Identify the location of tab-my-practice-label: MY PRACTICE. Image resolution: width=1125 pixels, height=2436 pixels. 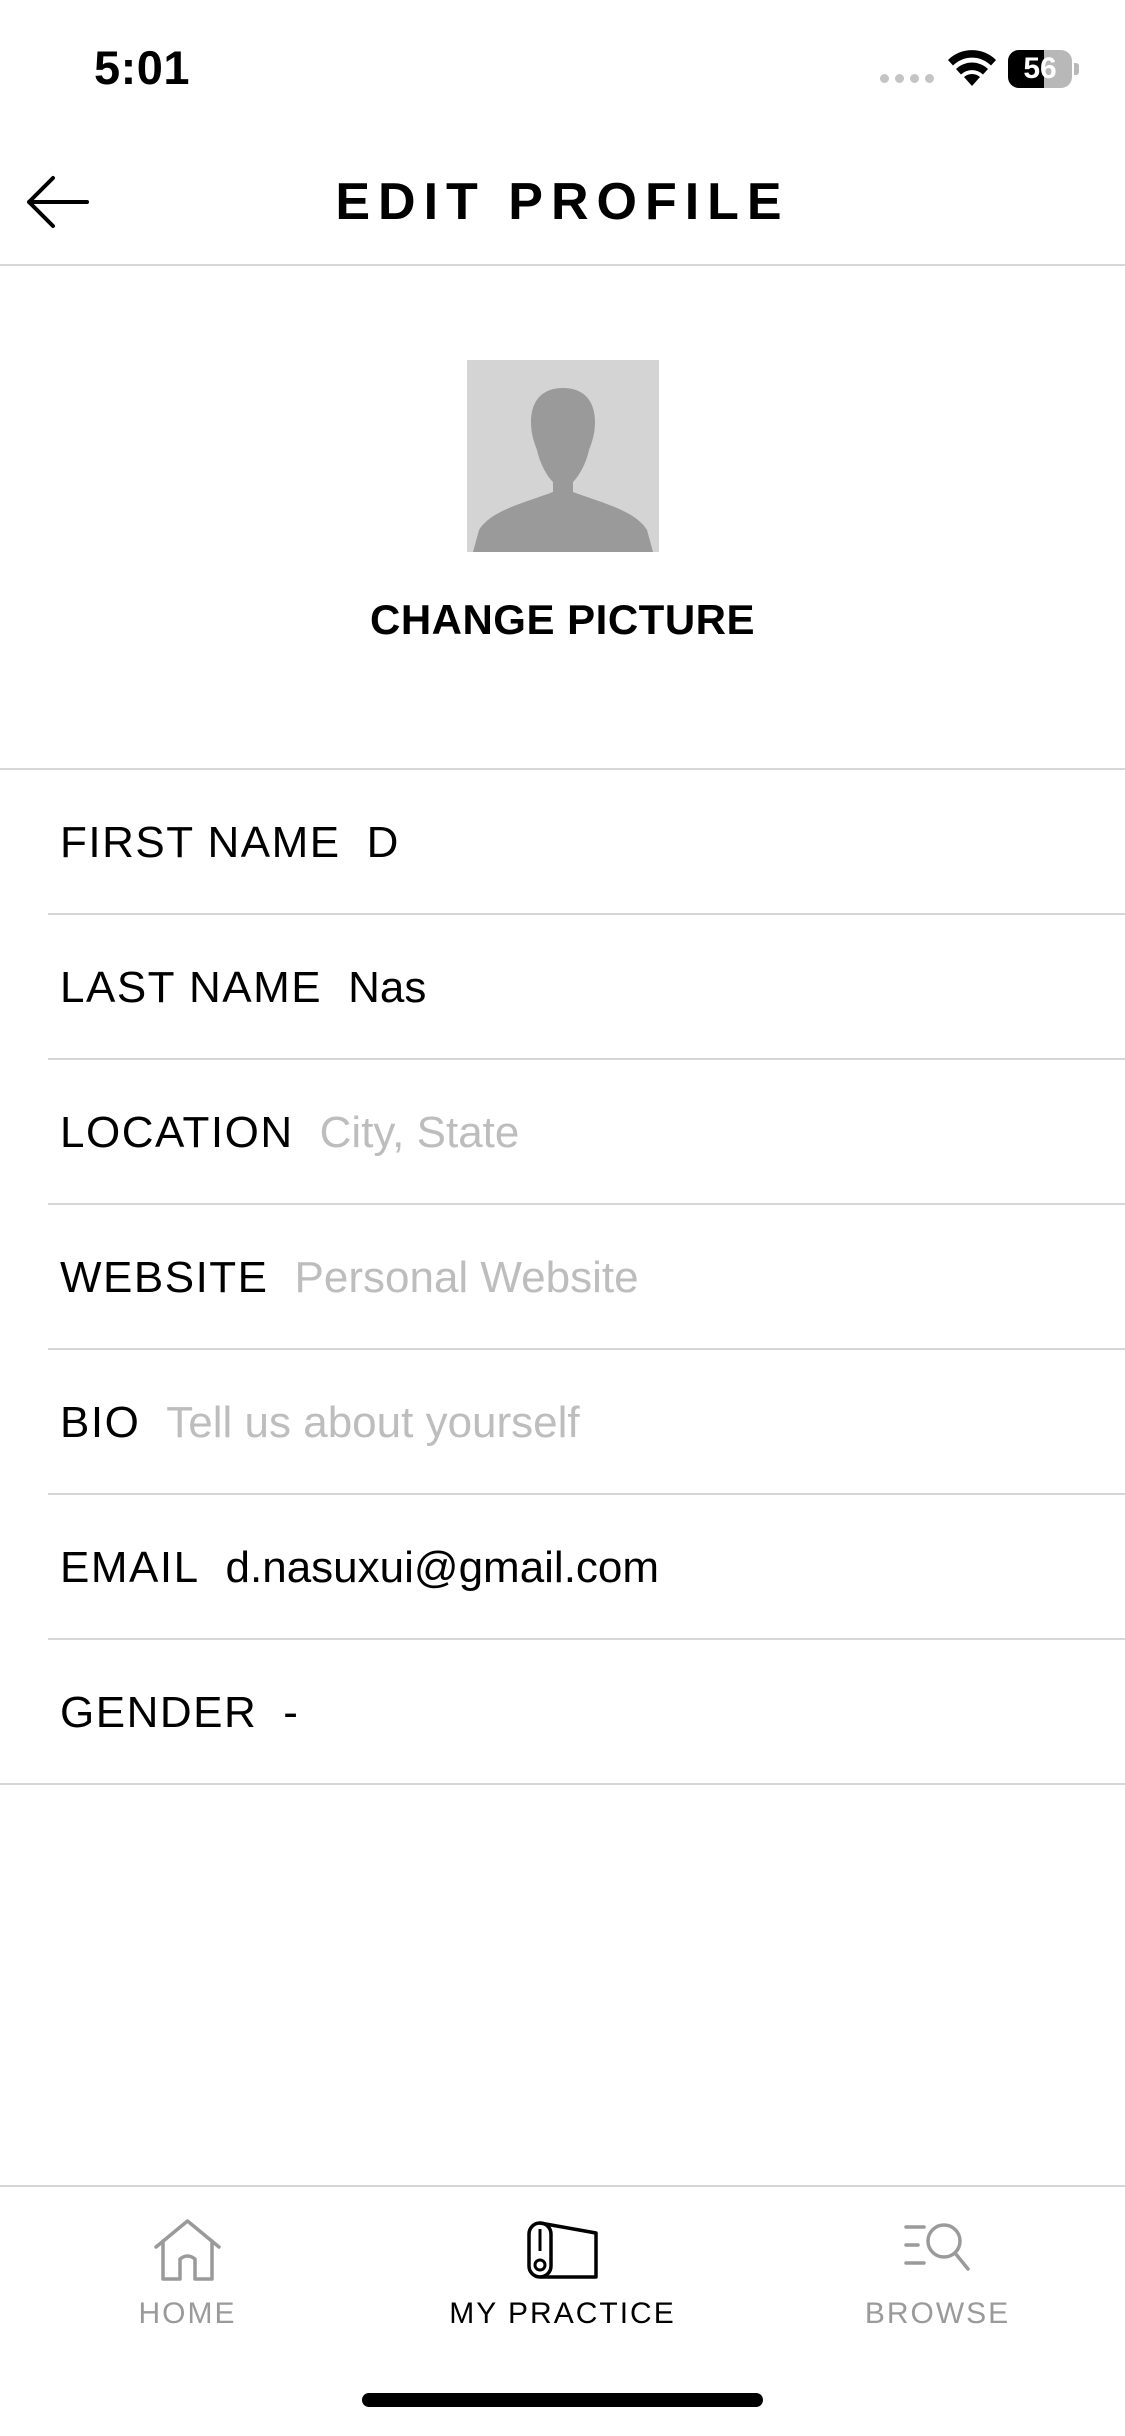
(562, 2313).